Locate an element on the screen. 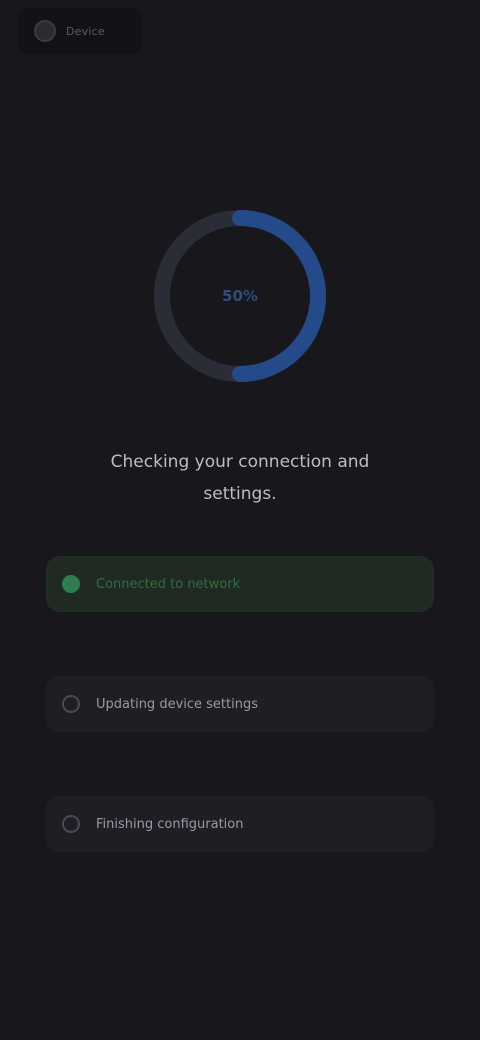 The image size is (480, 1040). status-option-3: Finishing configuration is located at coordinates (240, 824).